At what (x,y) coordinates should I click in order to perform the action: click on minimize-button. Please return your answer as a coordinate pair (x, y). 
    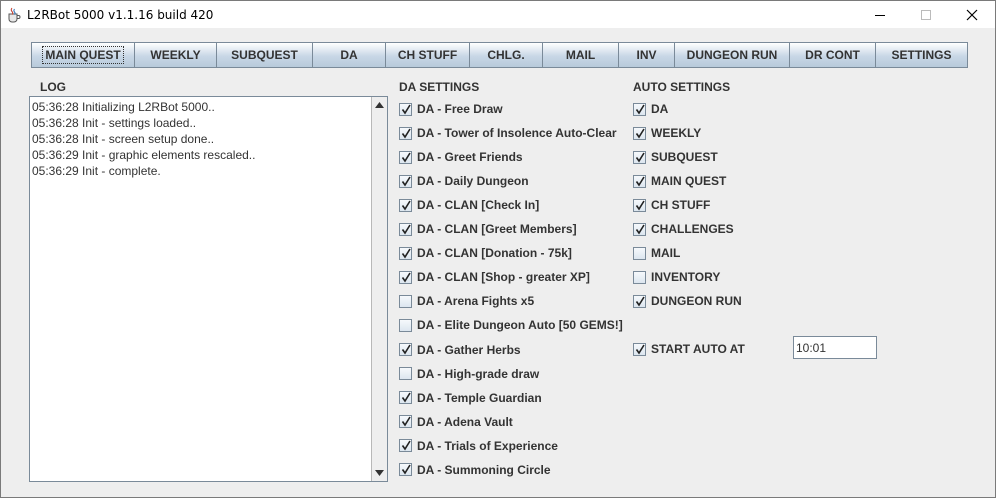
    Looking at the image, I should click on (880, 14).